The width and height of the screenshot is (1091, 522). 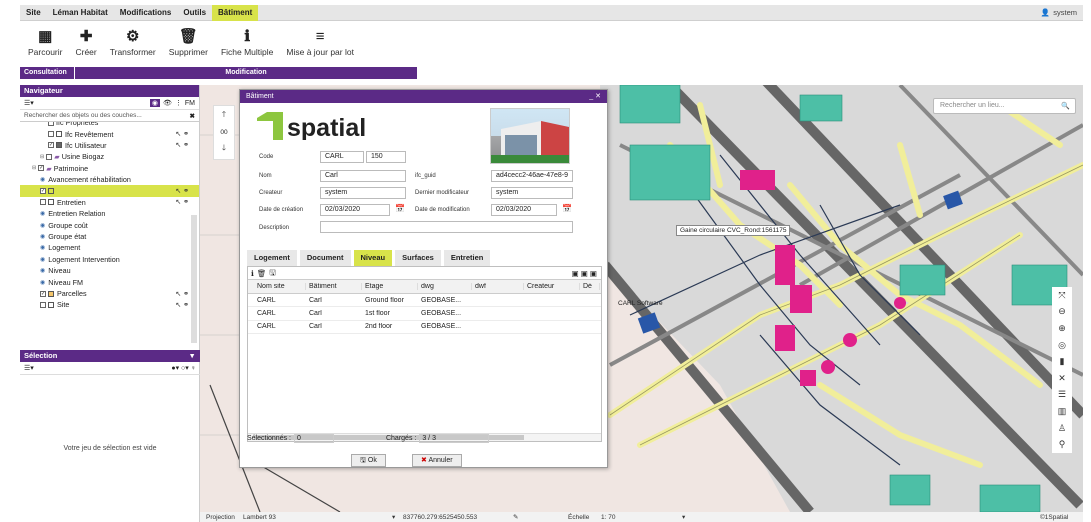 I want to click on tab-entretien: Entretien, so click(x=467, y=258).